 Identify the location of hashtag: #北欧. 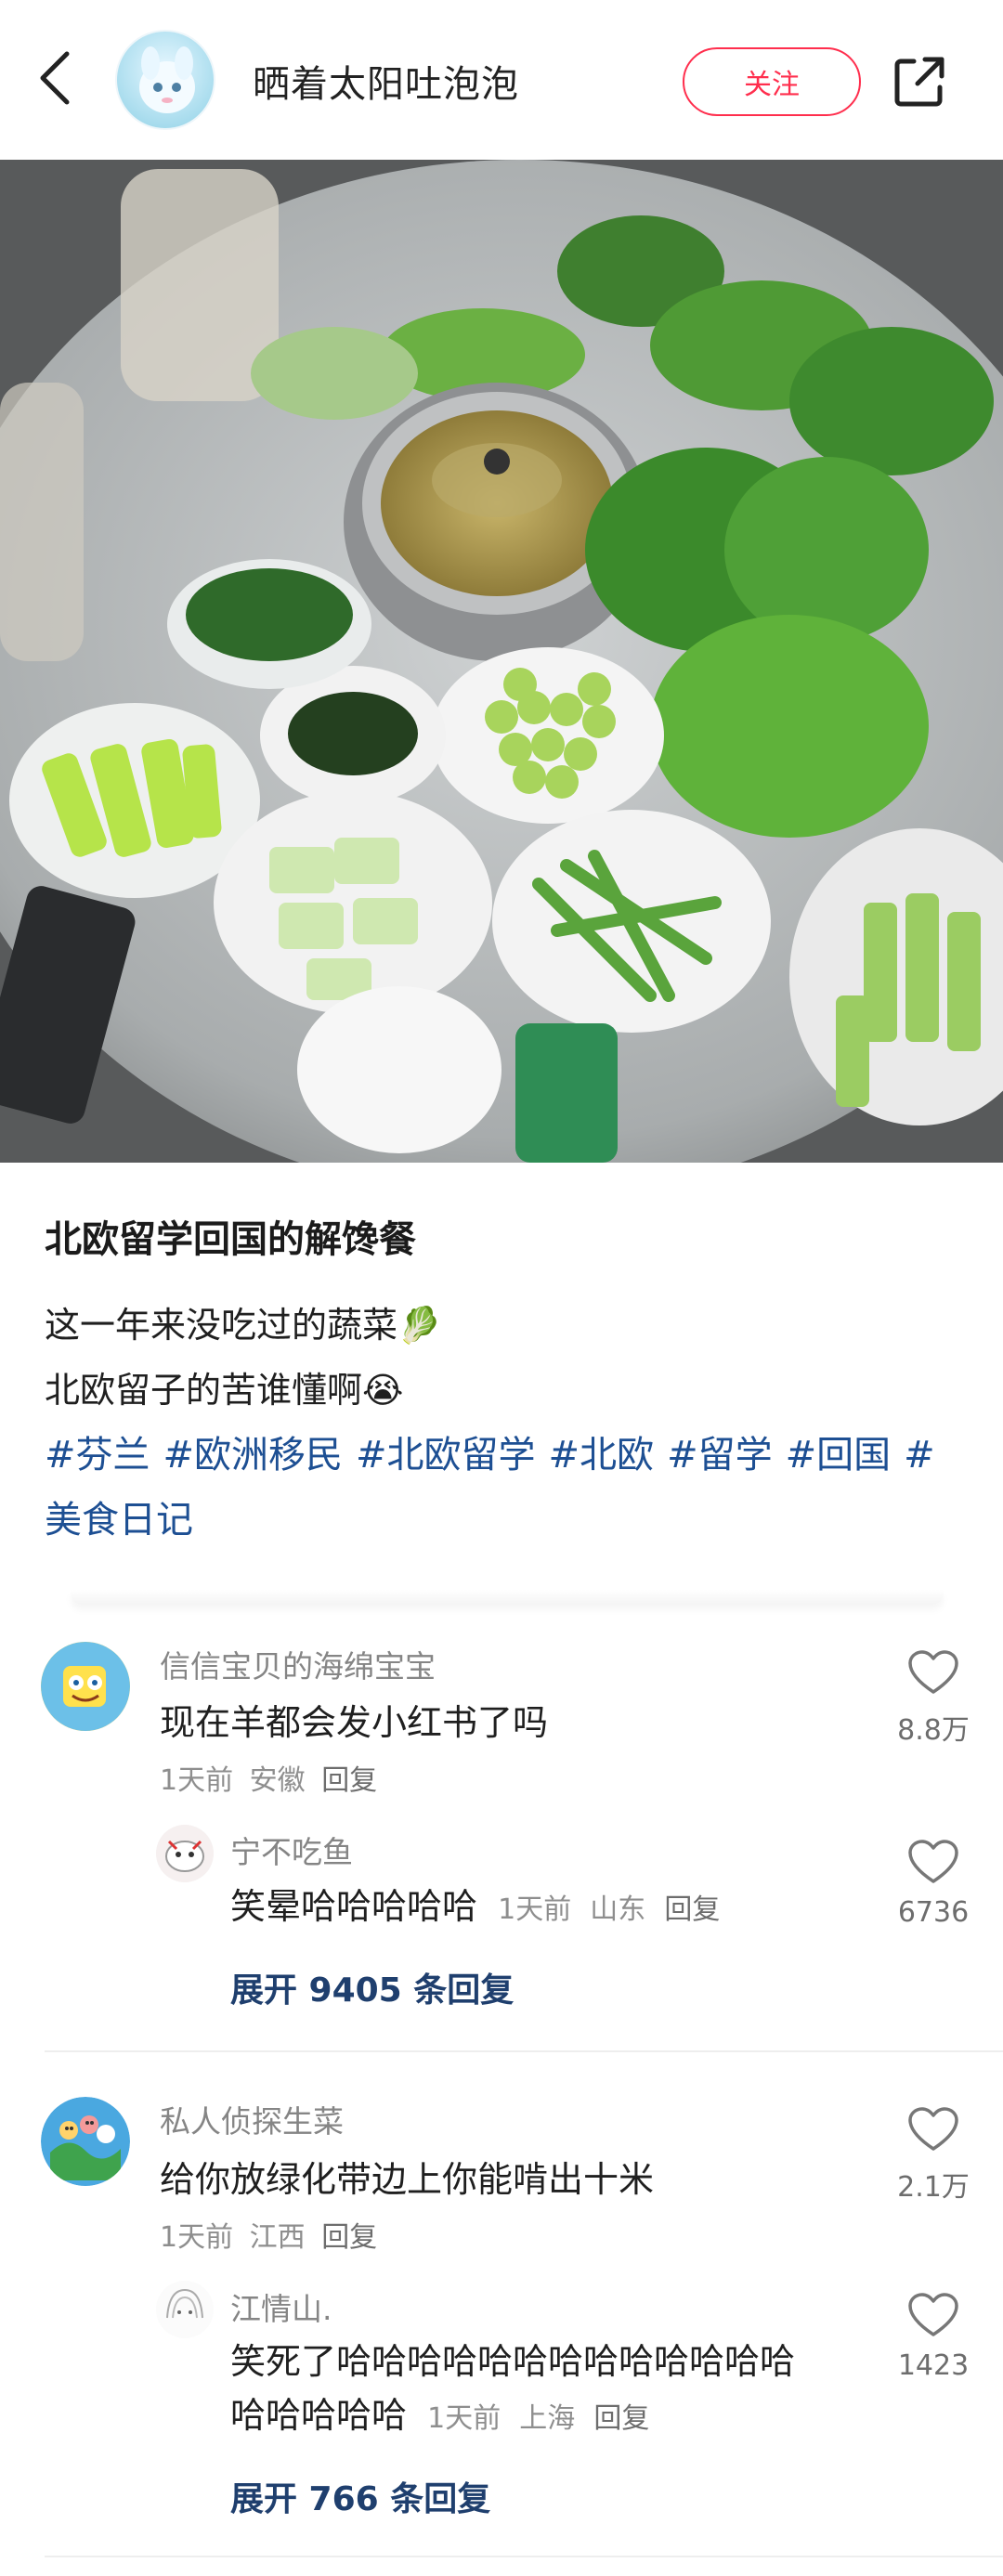
(602, 1455).